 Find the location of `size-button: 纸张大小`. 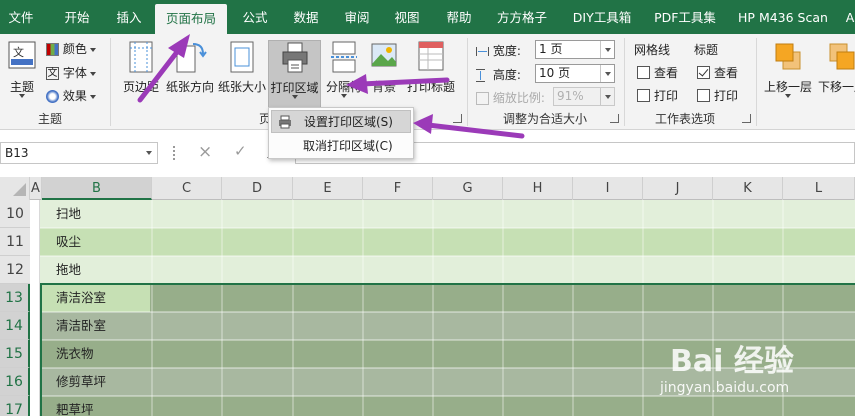

size-button: 纸张大小 is located at coordinates (242, 73).